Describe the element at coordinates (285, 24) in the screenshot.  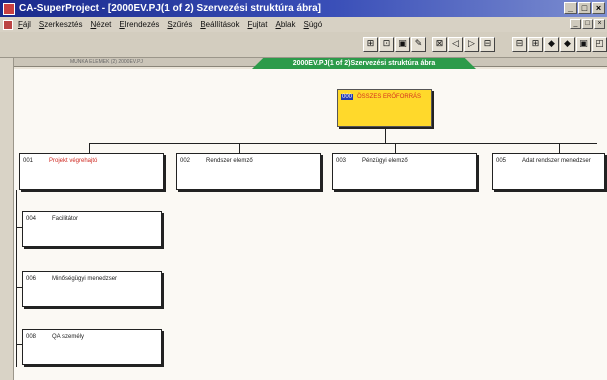
I see `menu-window: Ablak` at that location.